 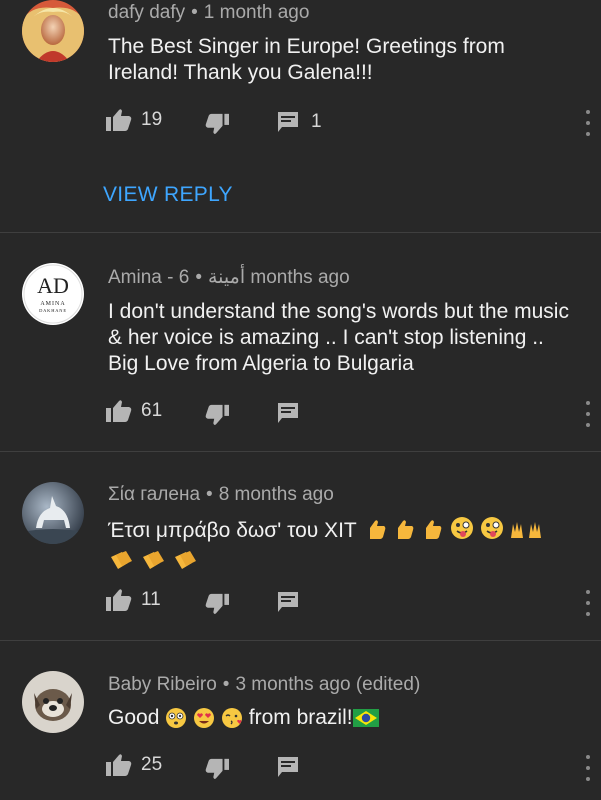 I want to click on author-name: Σία галена, so click(x=154, y=494).